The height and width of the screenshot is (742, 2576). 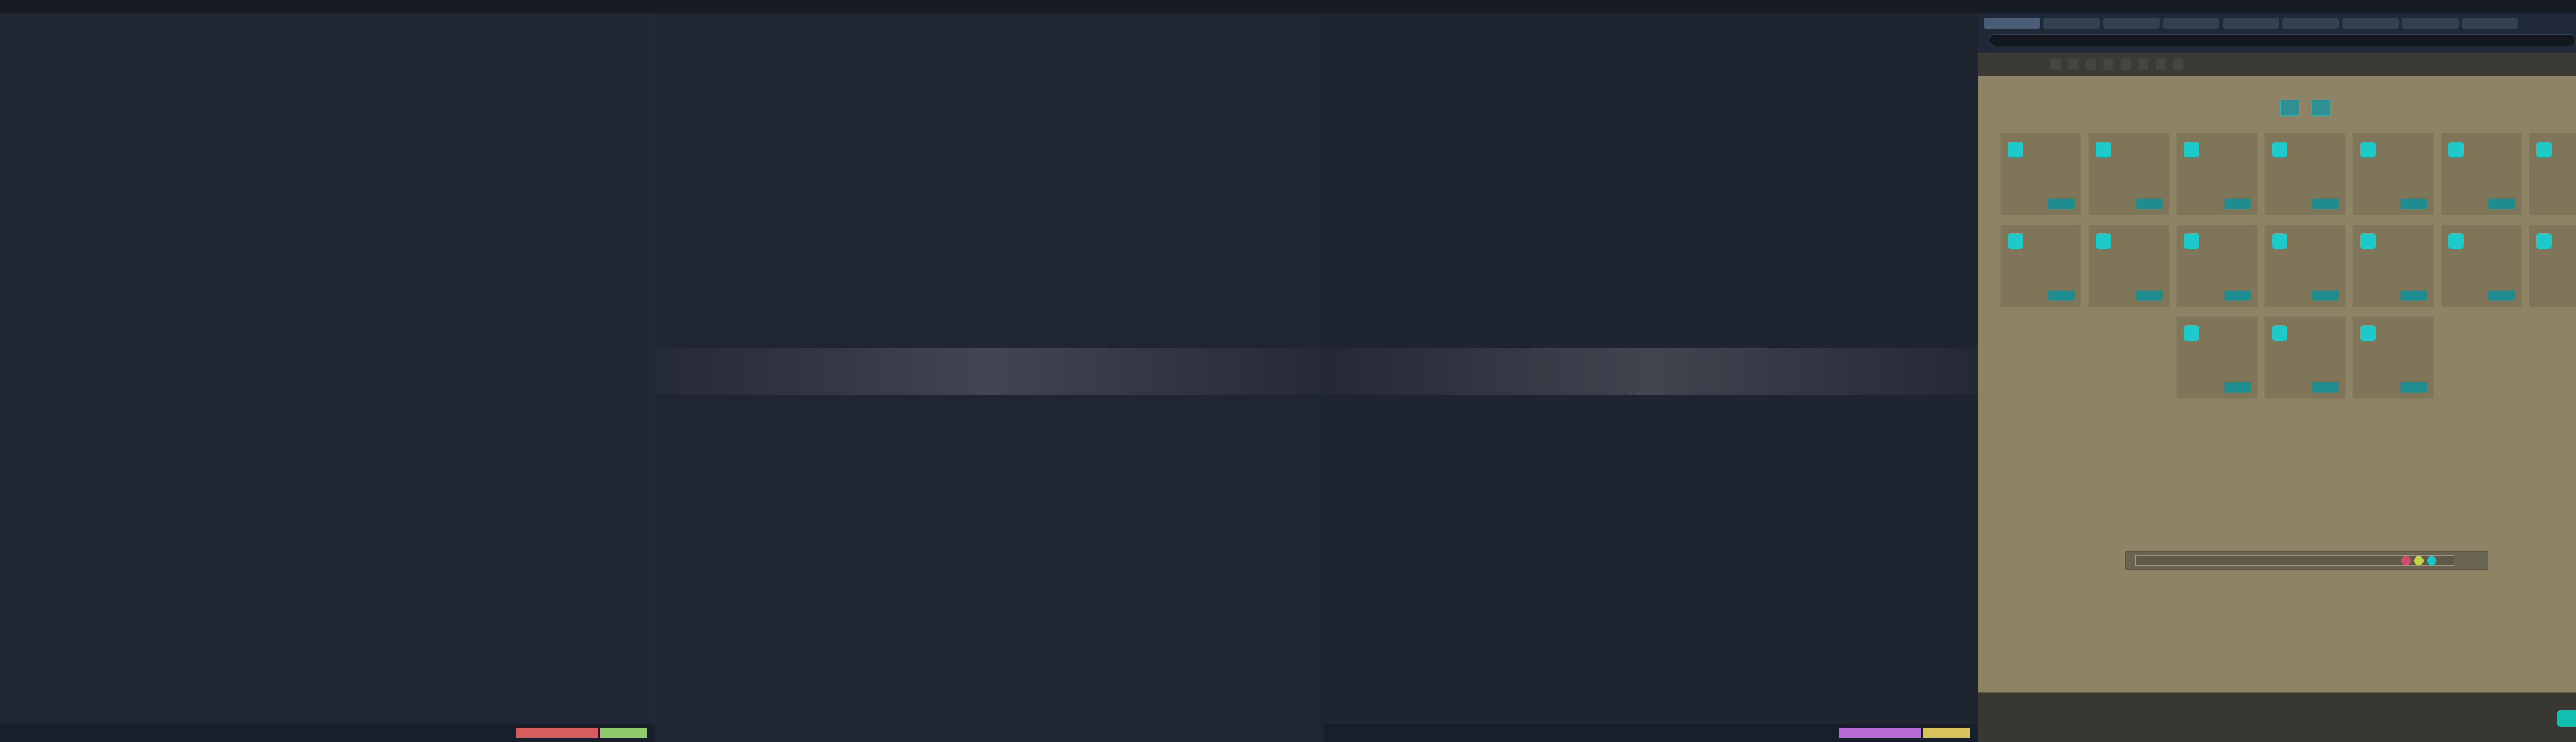 I want to click on top-bar, so click(x=1288, y=7).